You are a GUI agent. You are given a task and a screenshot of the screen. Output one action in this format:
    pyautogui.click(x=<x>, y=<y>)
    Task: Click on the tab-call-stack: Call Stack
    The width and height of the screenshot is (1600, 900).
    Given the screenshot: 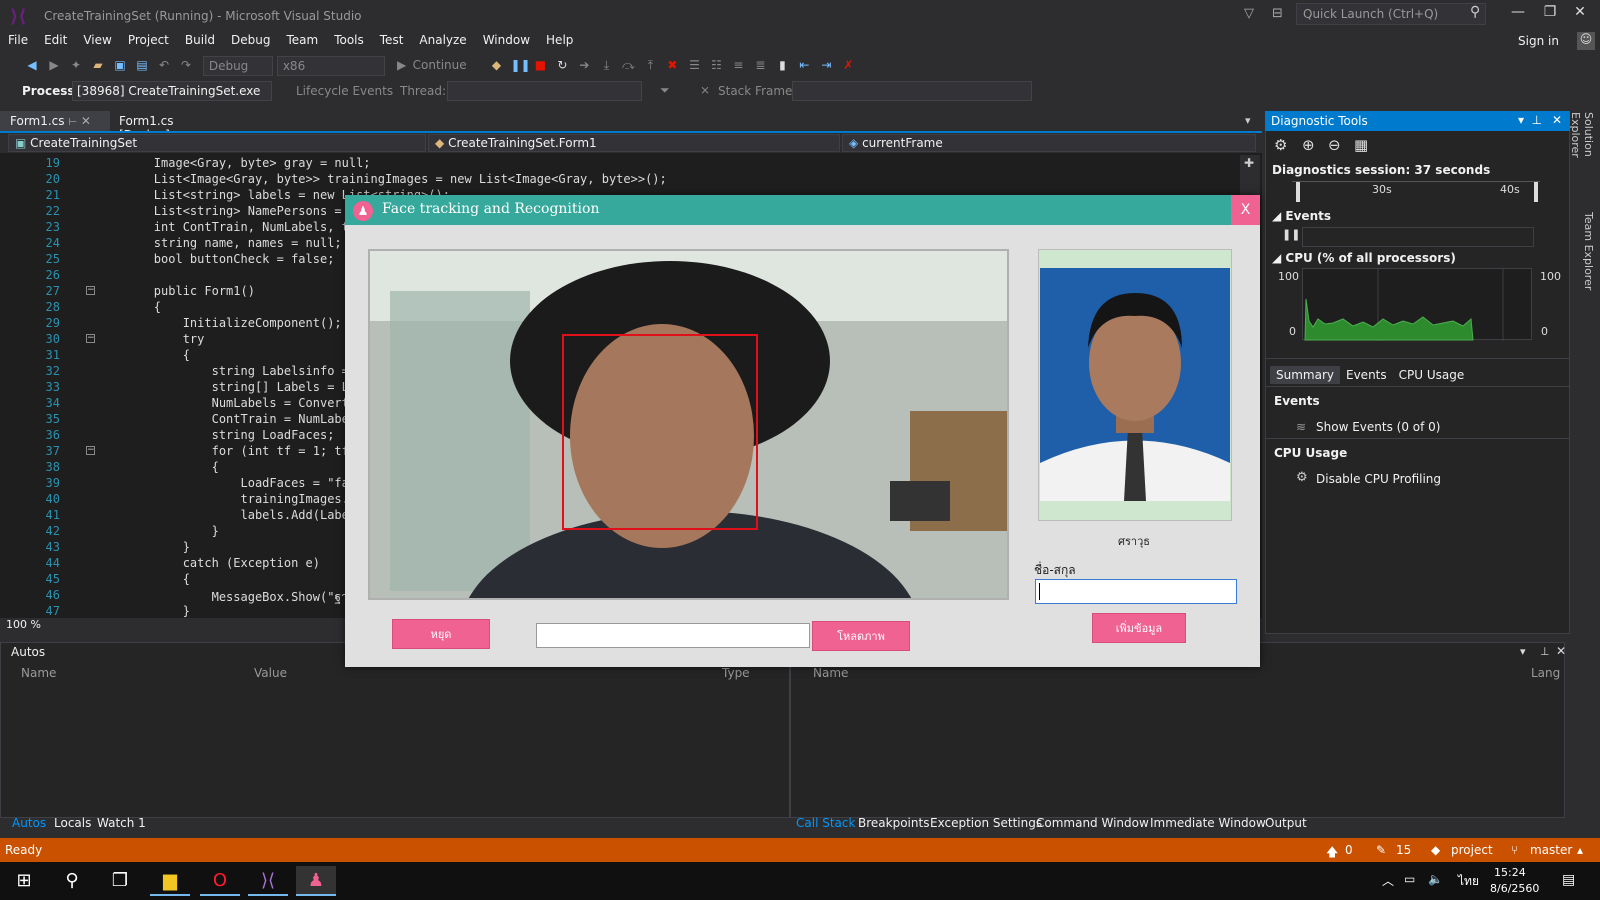 What is the action you would take?
    pyautogui.click(x=825, y=823)
    